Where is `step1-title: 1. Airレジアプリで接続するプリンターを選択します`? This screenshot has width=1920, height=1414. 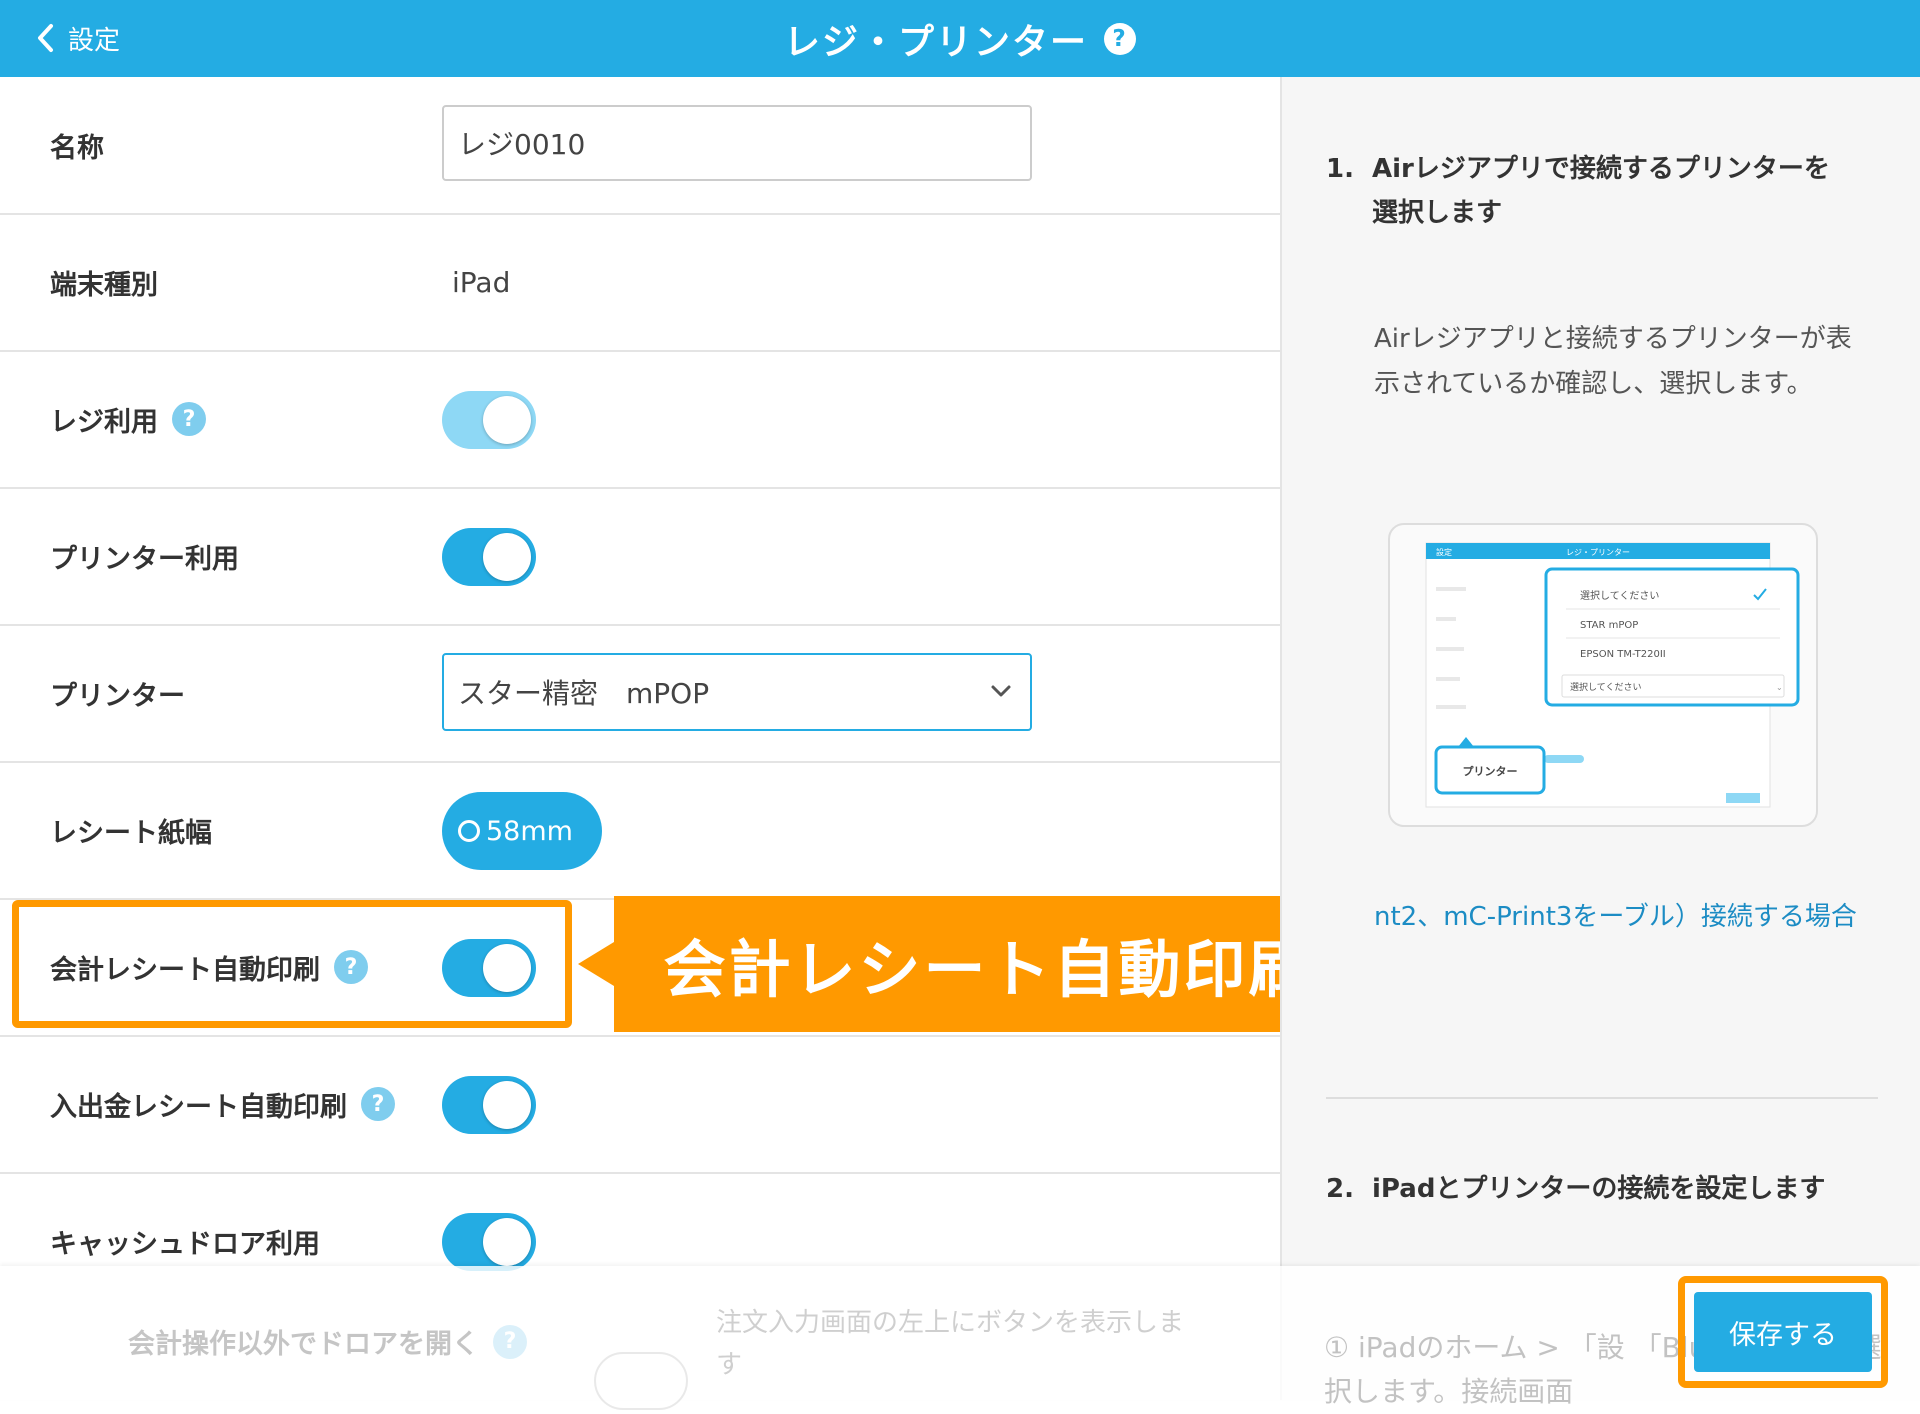 step1-title: 1. Airレジアプリで接続するプリンターを選択します is located at coordinates (1586, 191).